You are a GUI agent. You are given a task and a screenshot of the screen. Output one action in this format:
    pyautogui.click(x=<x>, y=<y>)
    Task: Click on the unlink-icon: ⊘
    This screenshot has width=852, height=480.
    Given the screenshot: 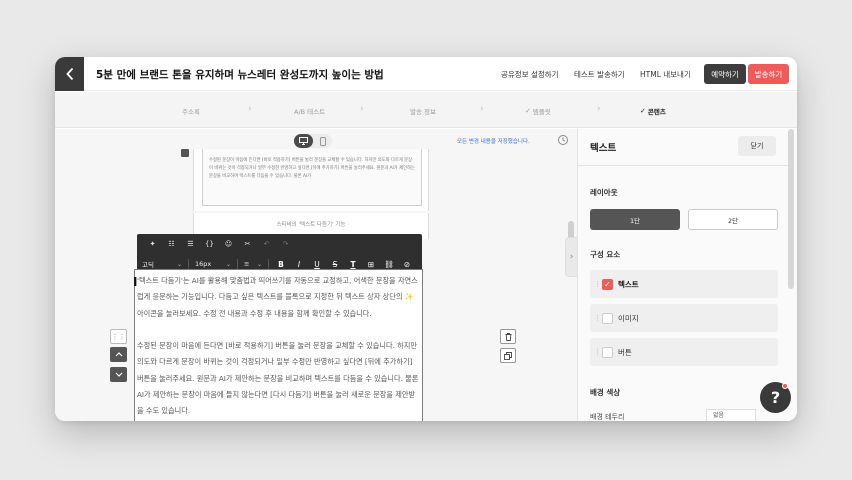 What is the action you would take?
    pyautogui.click(x=407, y=264)
    